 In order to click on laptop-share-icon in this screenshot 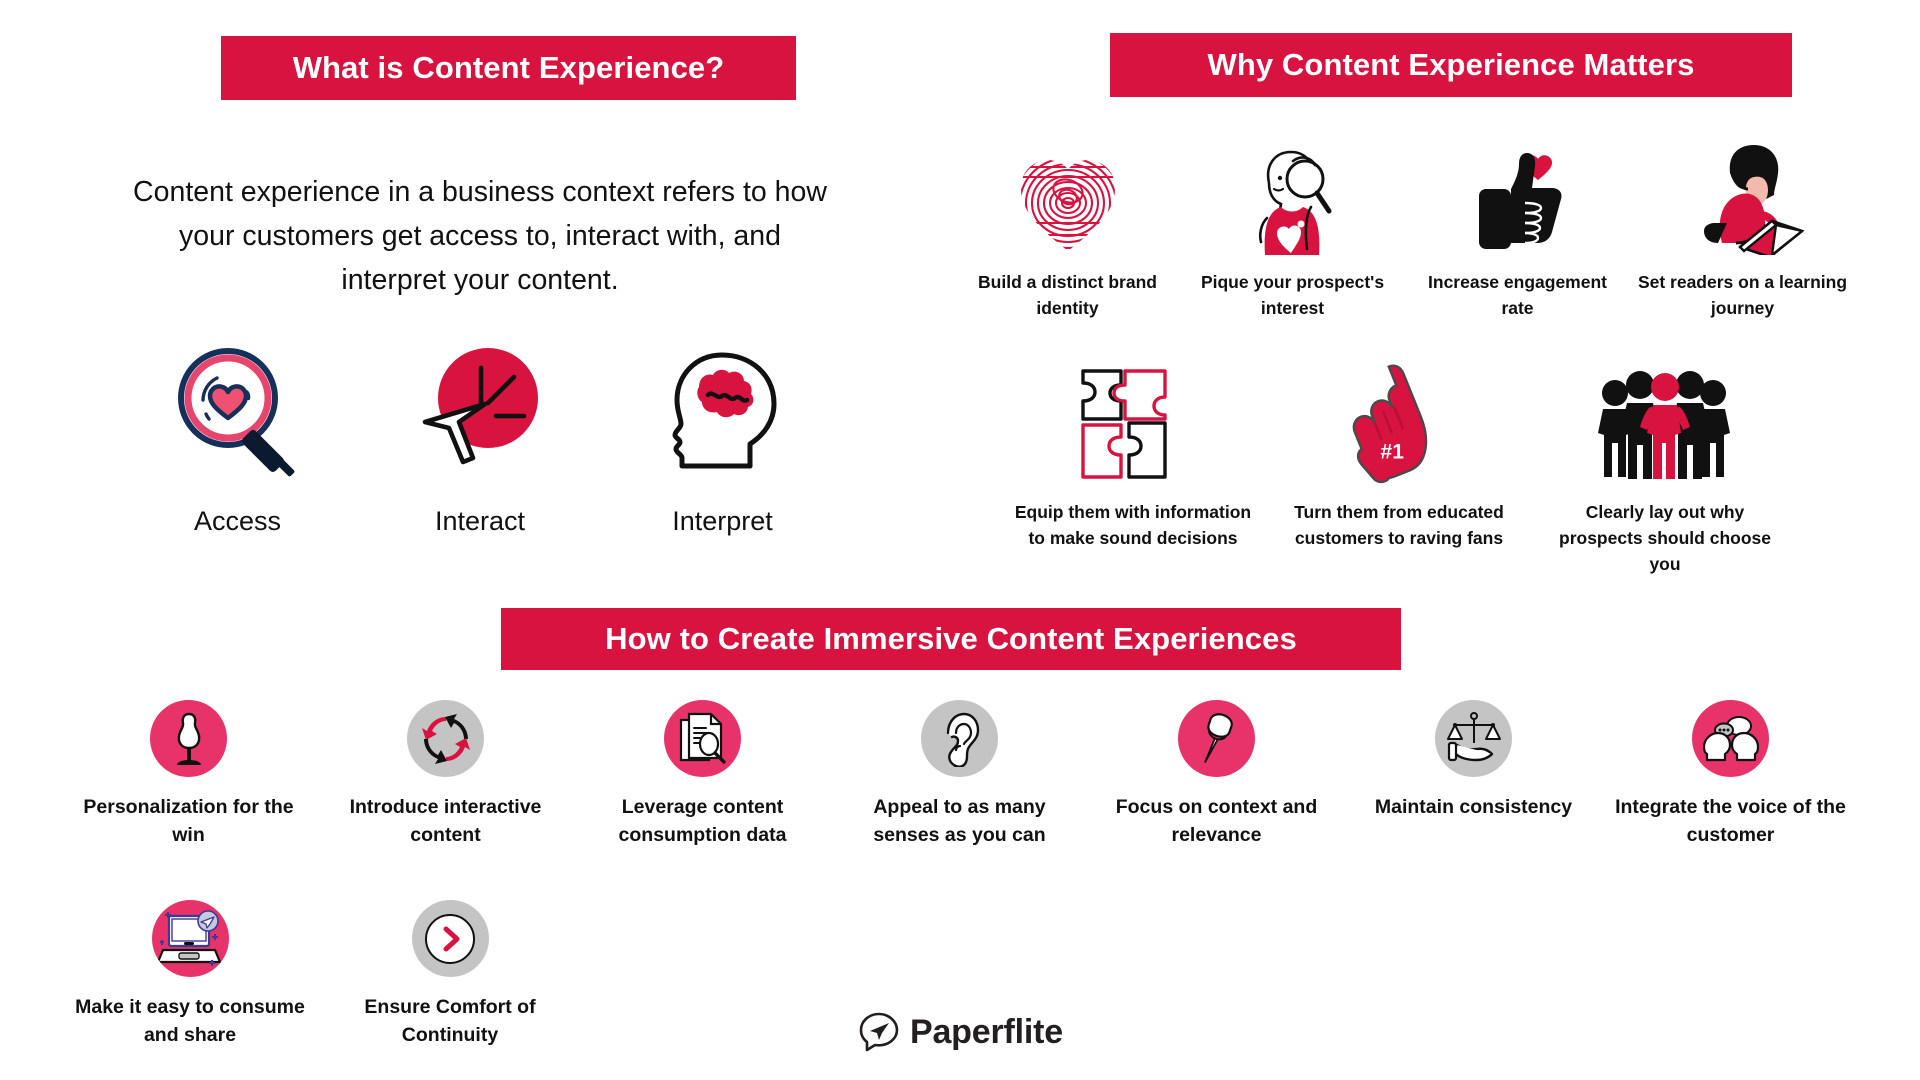, I will do `click(190, 938)`.